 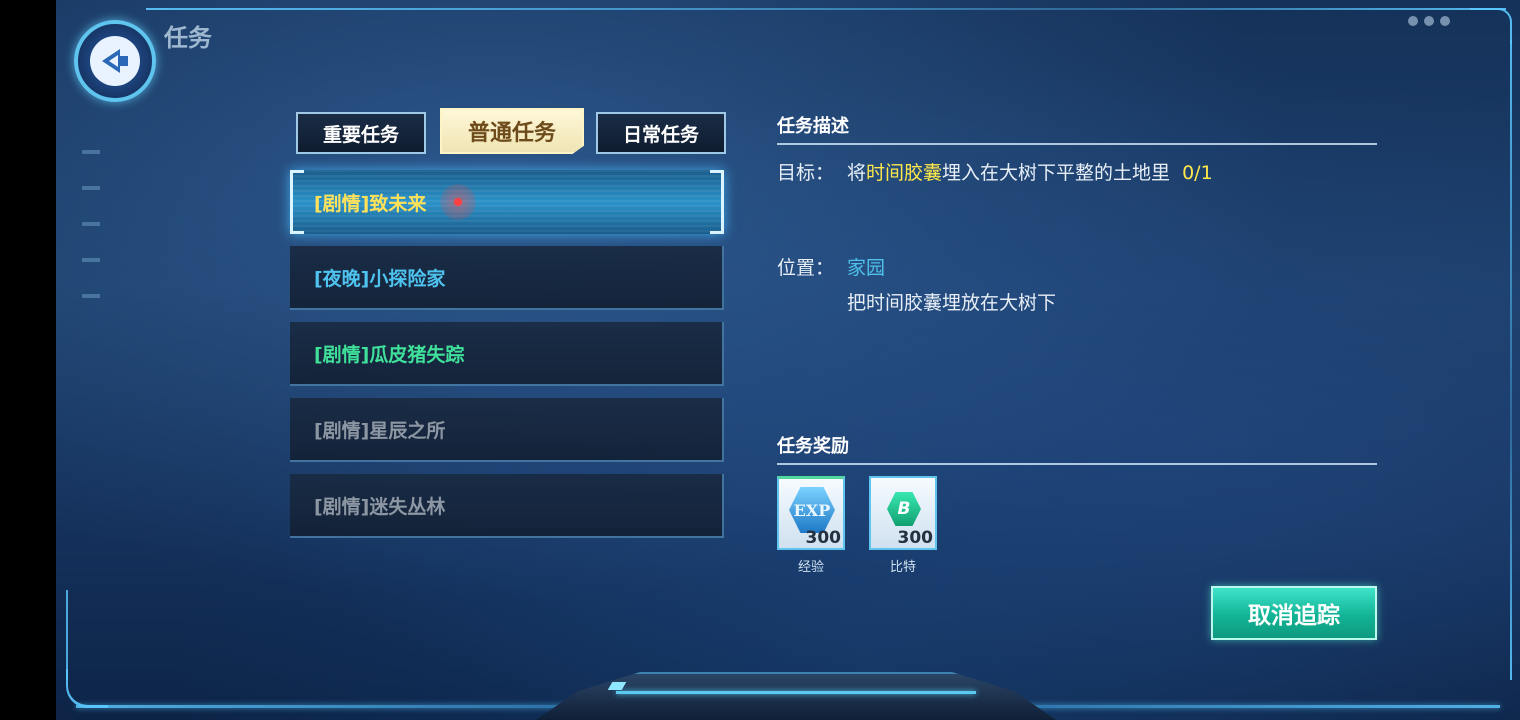 I want to click on location-row: 位置： 家园, so click(x=831, y=266).